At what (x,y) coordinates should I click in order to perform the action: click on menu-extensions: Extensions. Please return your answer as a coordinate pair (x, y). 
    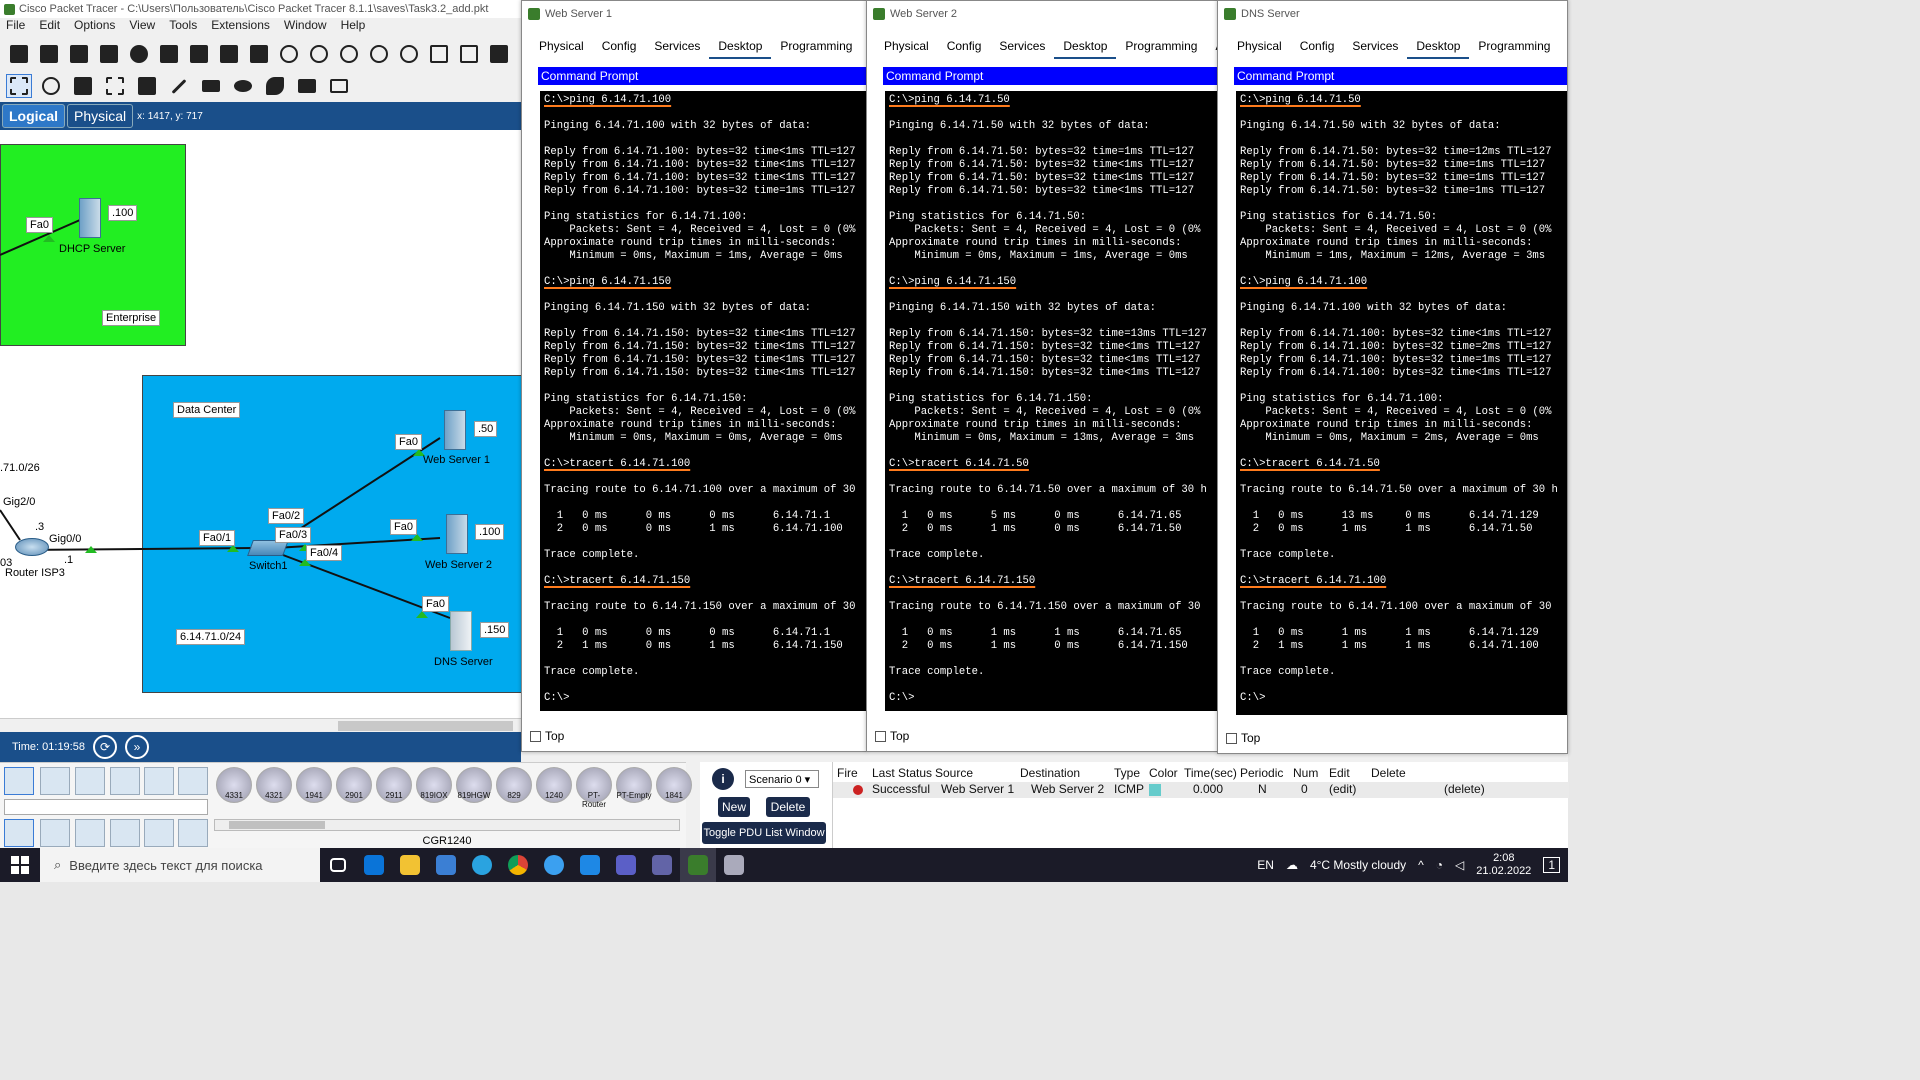
    Looking at the image, I should click on (240, 27).